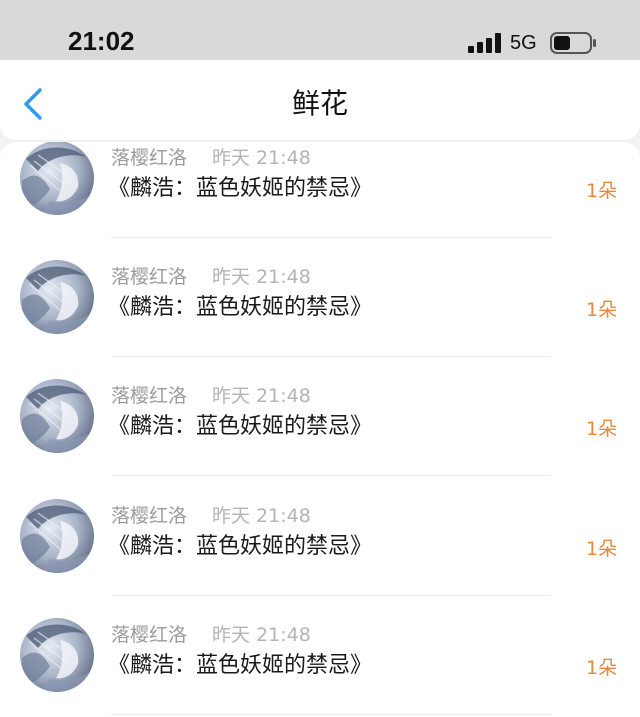  I want to click on signal-icon, so click(484, 43).